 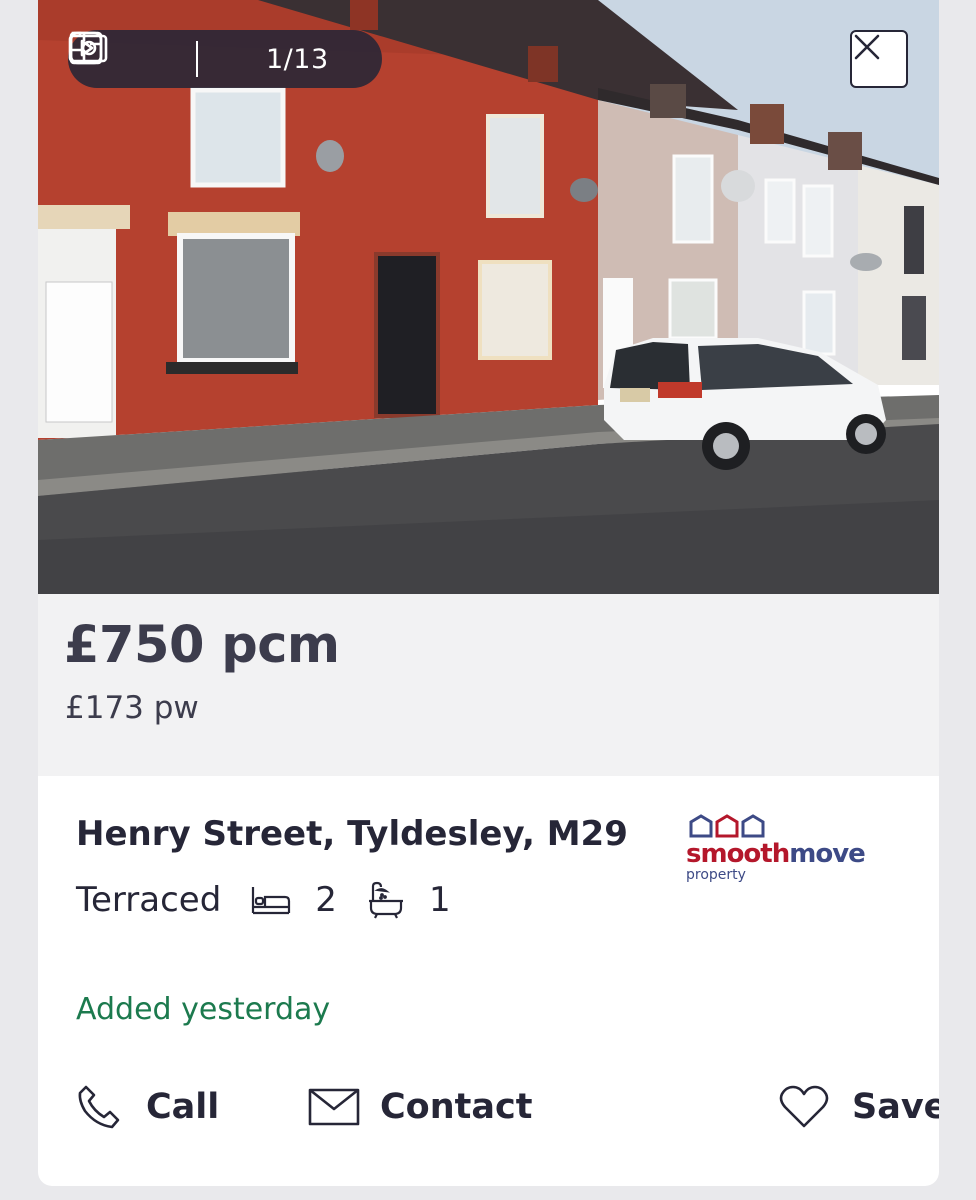 What do you see at coordinates (99, 1107) in the screenshot?
I see `phone-icon` at bounding box center [99, 1107].